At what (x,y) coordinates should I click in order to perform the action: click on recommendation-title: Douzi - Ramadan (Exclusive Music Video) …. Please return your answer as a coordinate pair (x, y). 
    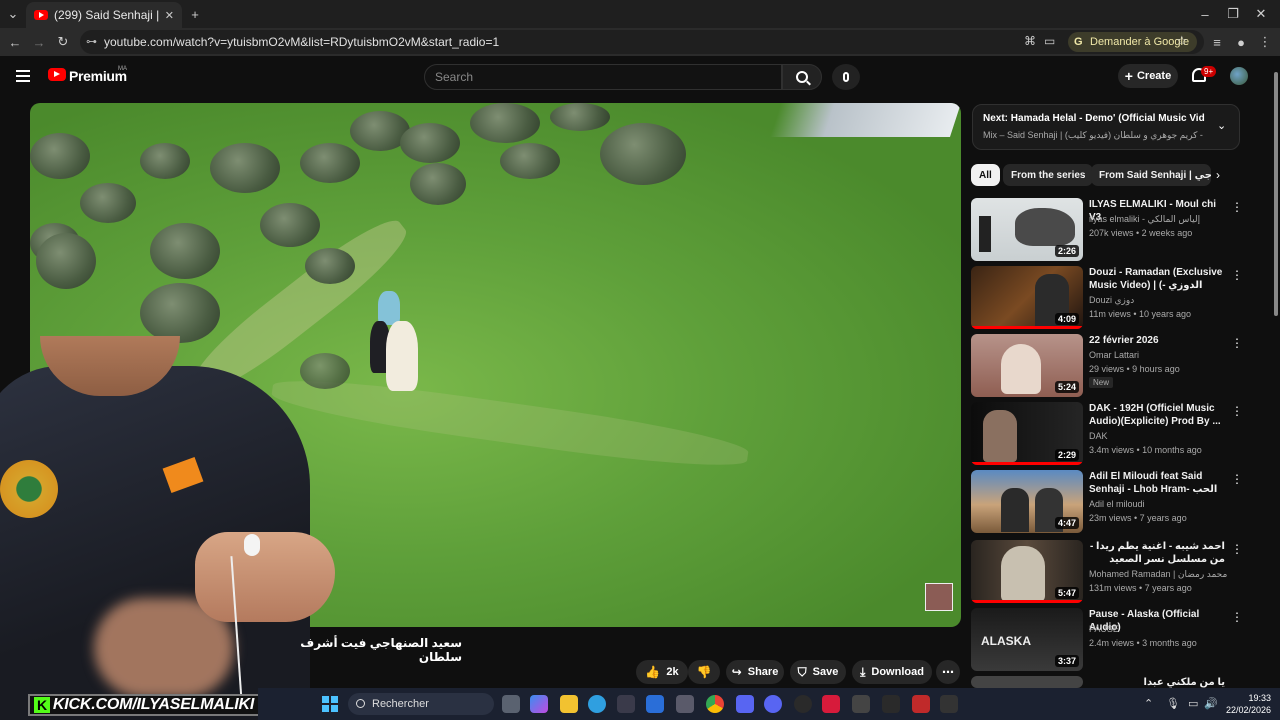
    Looking at the image, I should click on (1157, 279).